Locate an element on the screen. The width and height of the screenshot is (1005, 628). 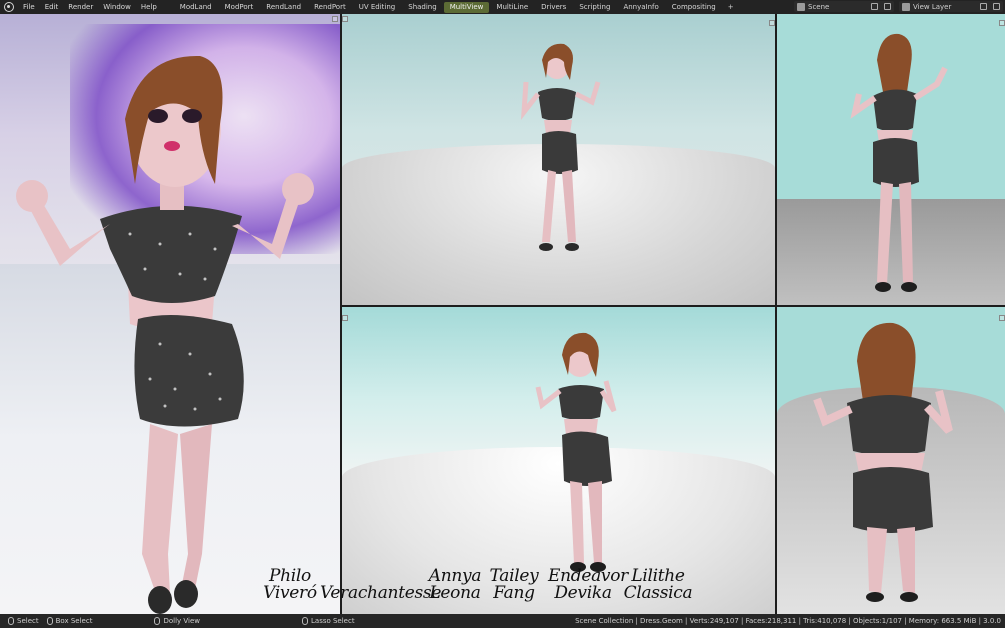
credit-line2: Leona is located at coordinates (455, 593).